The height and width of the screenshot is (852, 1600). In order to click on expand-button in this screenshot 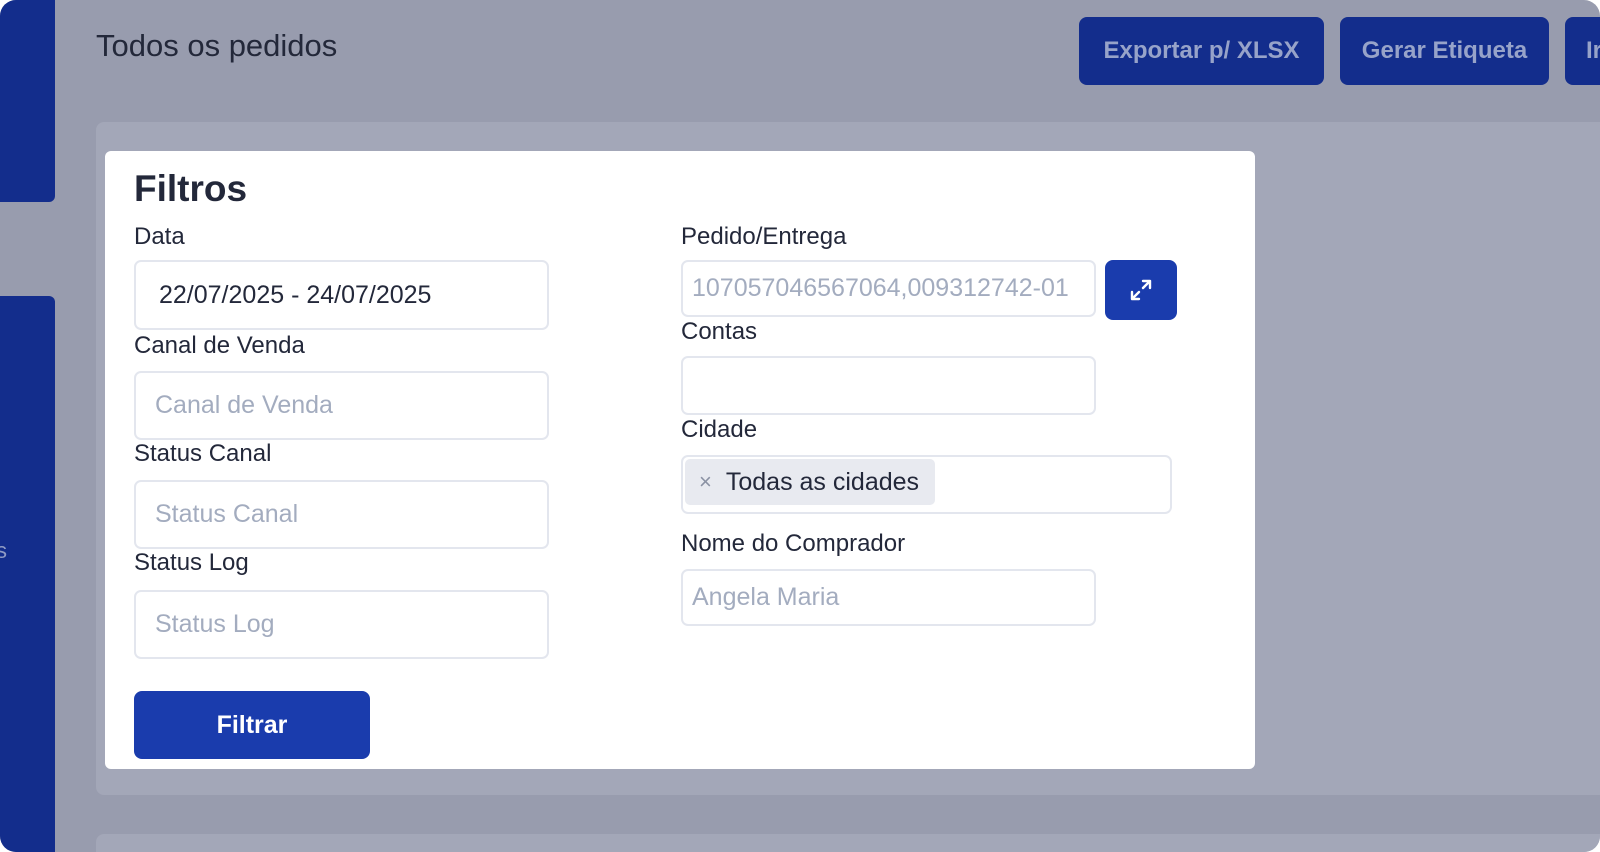, I will do `click(1141, 290)`.